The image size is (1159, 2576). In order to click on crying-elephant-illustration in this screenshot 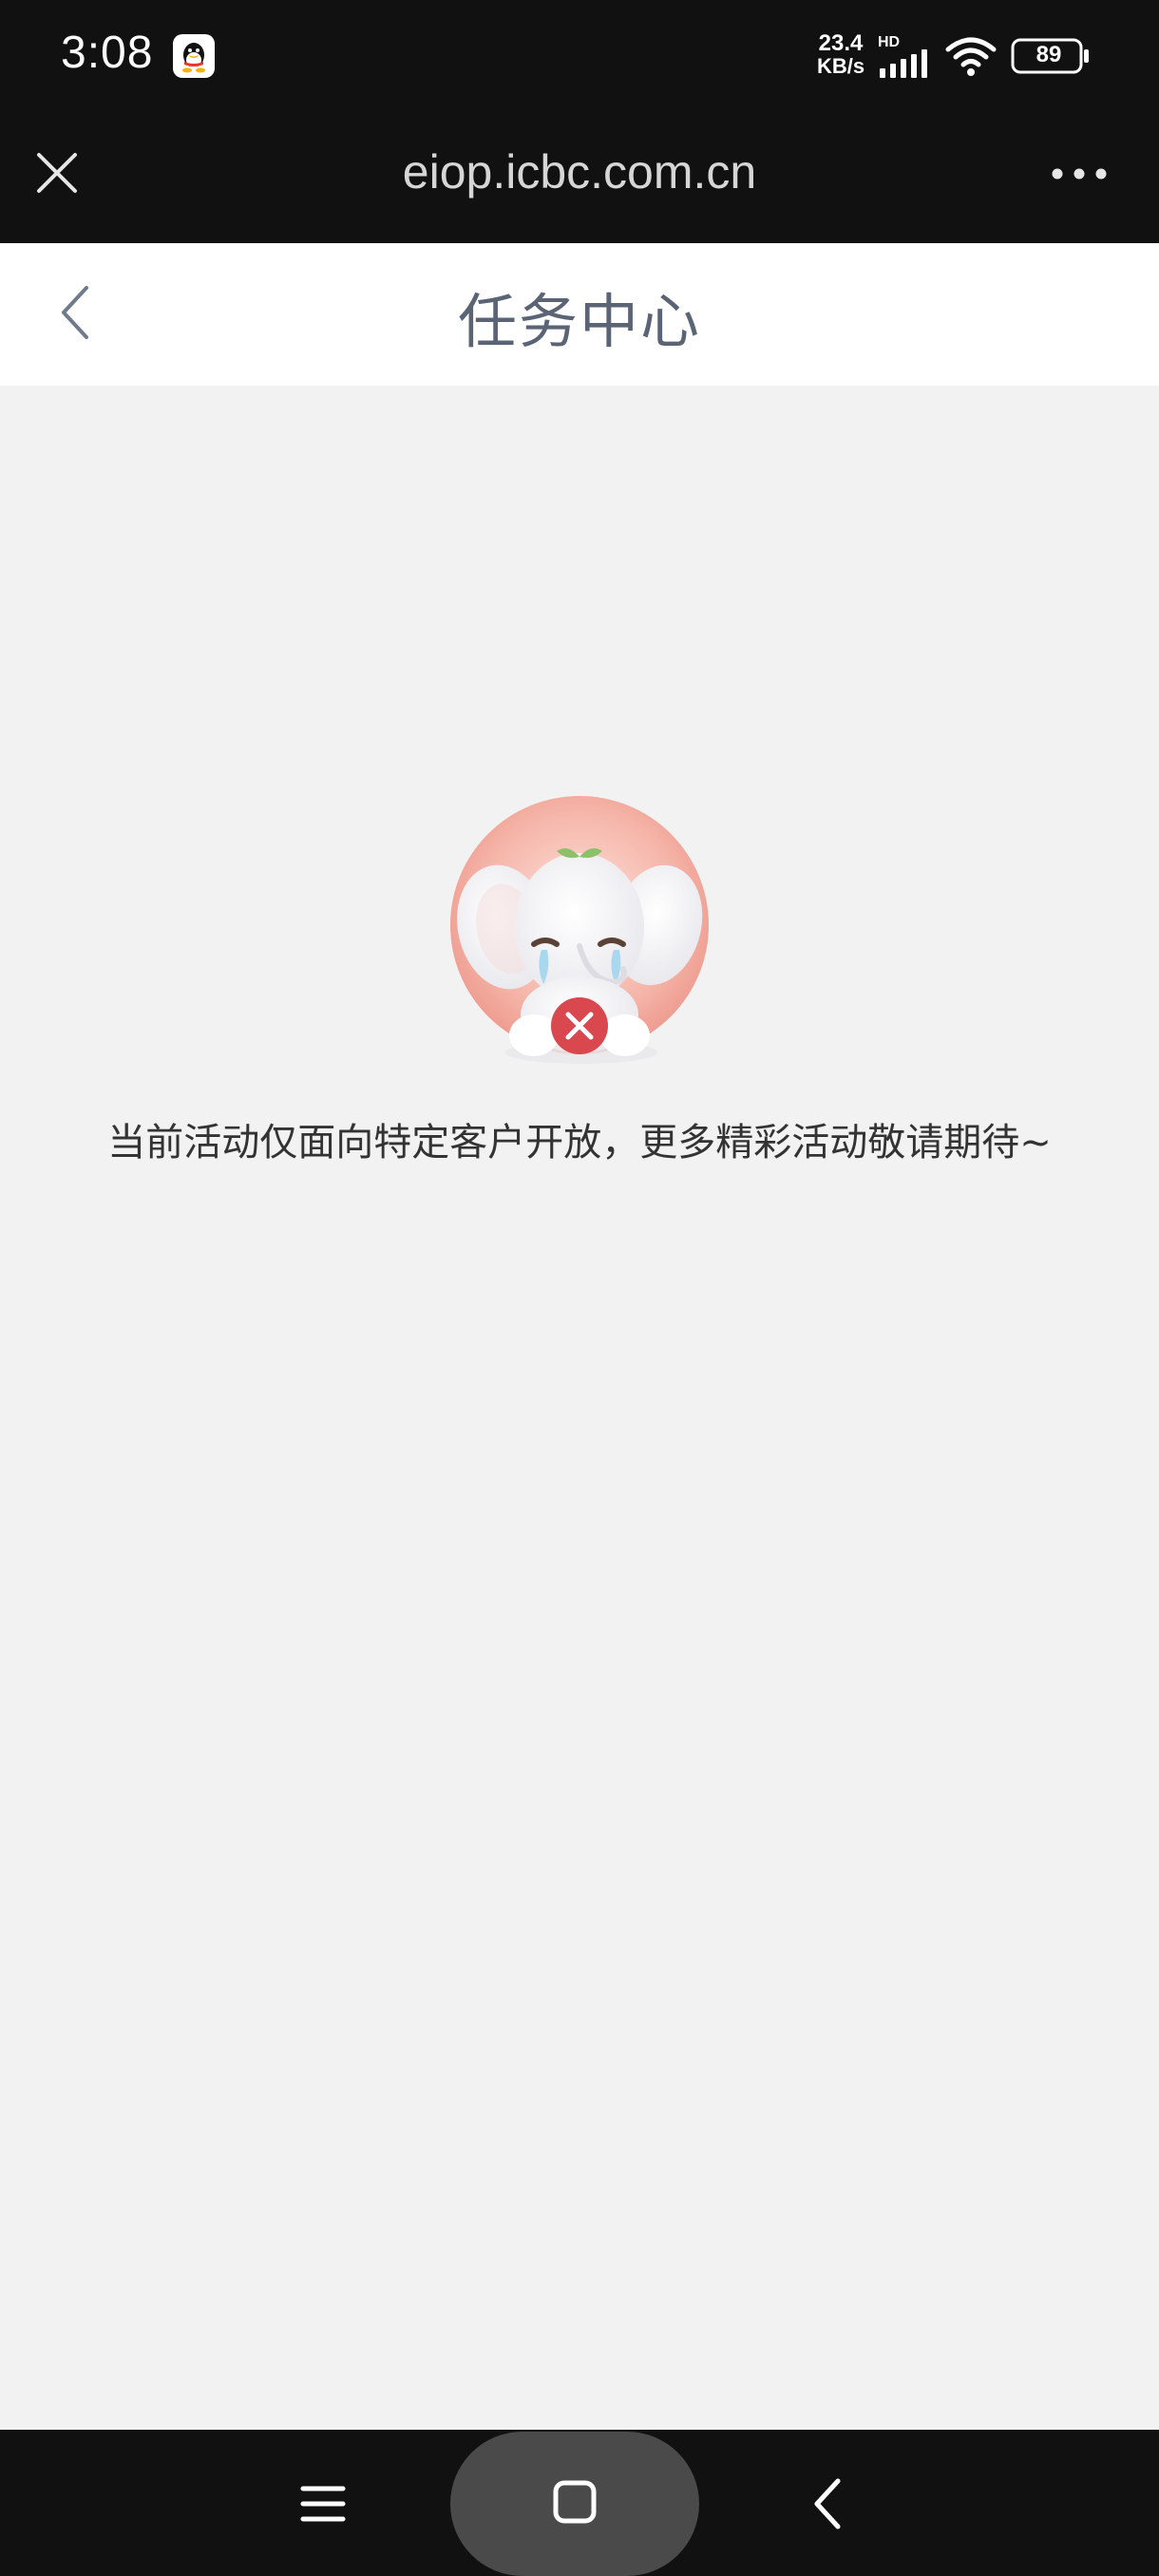, I will do `click(579, 932)`.